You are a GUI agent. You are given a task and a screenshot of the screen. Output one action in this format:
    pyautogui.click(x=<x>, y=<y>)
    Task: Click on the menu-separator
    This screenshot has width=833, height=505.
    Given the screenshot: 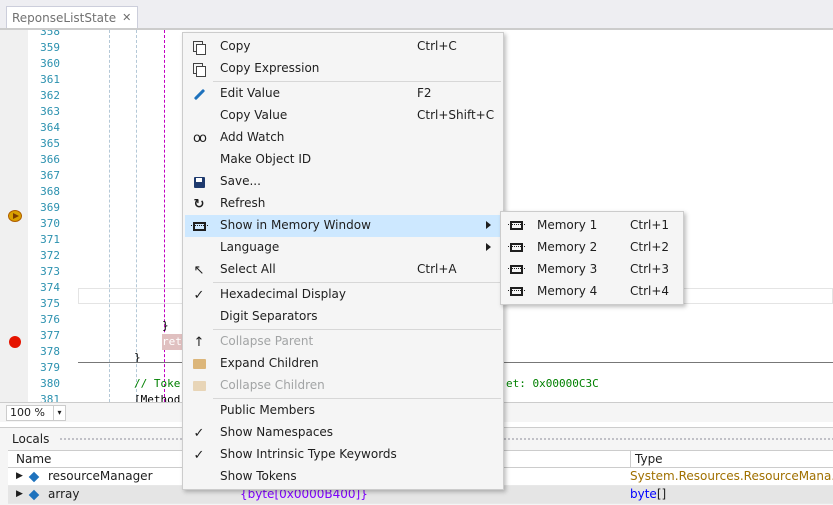 What is the action you would take?
    pyautogui.click(x=357, y=282)
    